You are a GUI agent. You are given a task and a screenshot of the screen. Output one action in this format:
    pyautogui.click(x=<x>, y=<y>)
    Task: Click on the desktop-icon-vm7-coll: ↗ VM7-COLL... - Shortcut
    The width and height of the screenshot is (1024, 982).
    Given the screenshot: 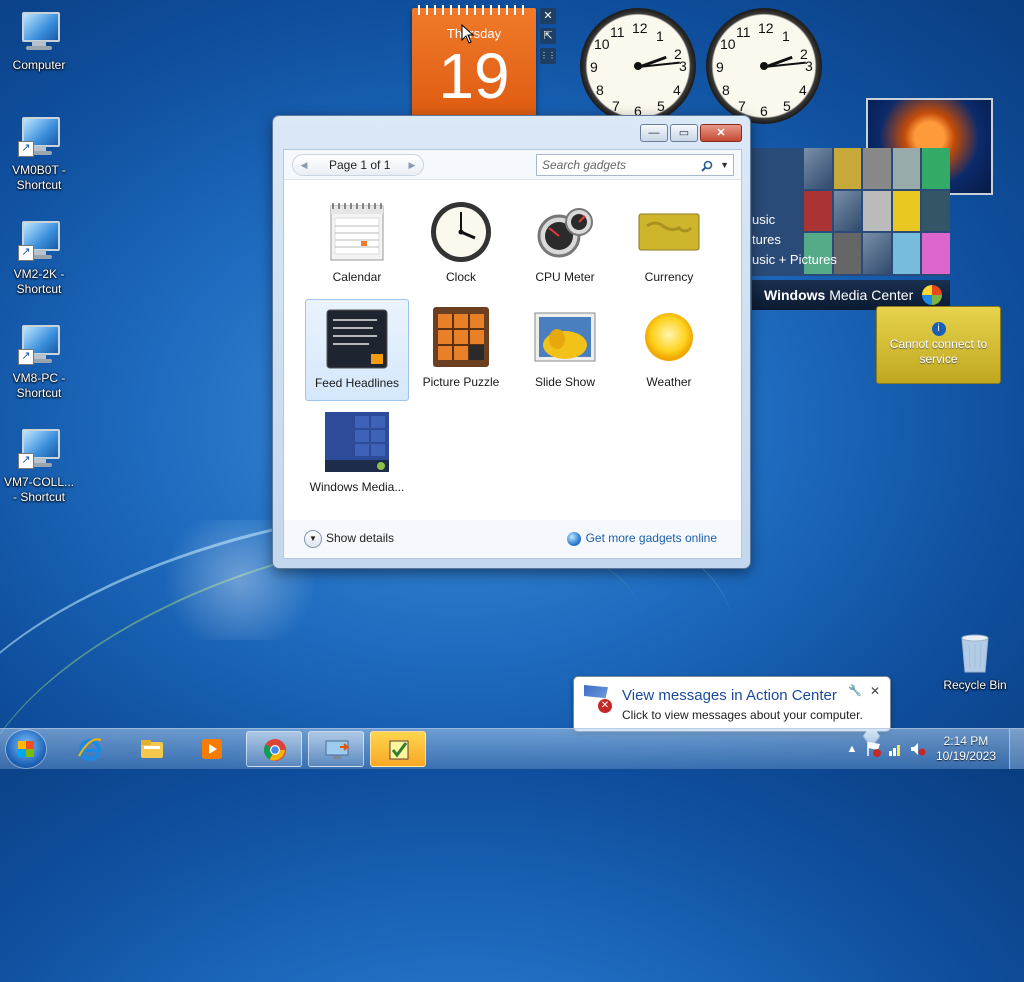 What is the action you would take?
    pyautogui.click(x=39, y=466)
    